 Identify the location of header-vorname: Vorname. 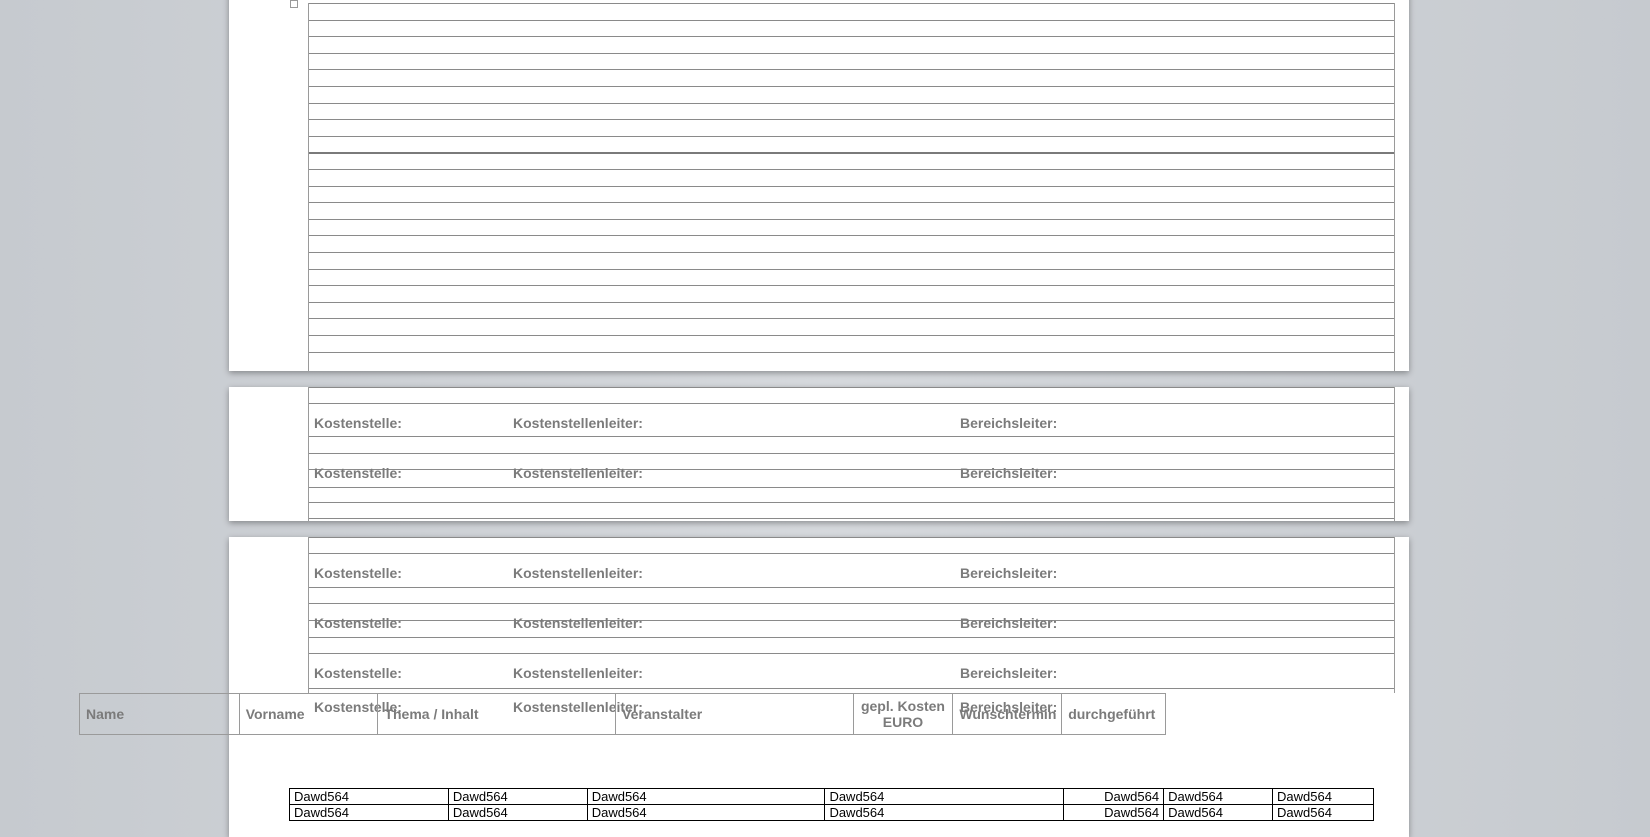
(309, 714).